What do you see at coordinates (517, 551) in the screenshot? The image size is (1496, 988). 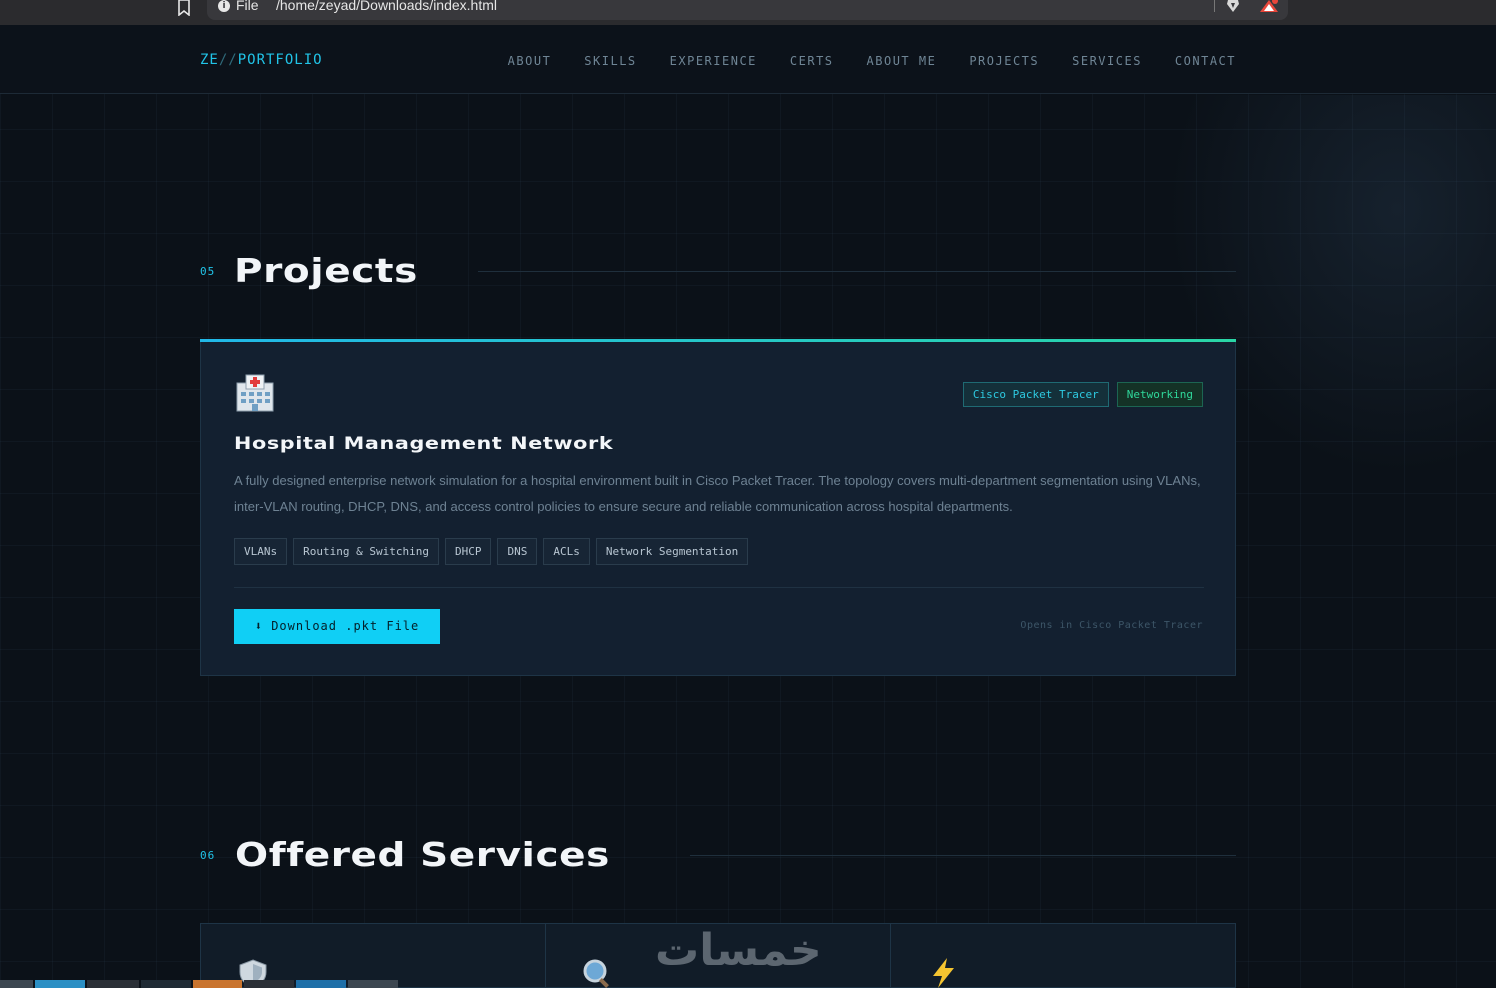 I see `tech-tag: DNS` at bounding box center [517, 551].